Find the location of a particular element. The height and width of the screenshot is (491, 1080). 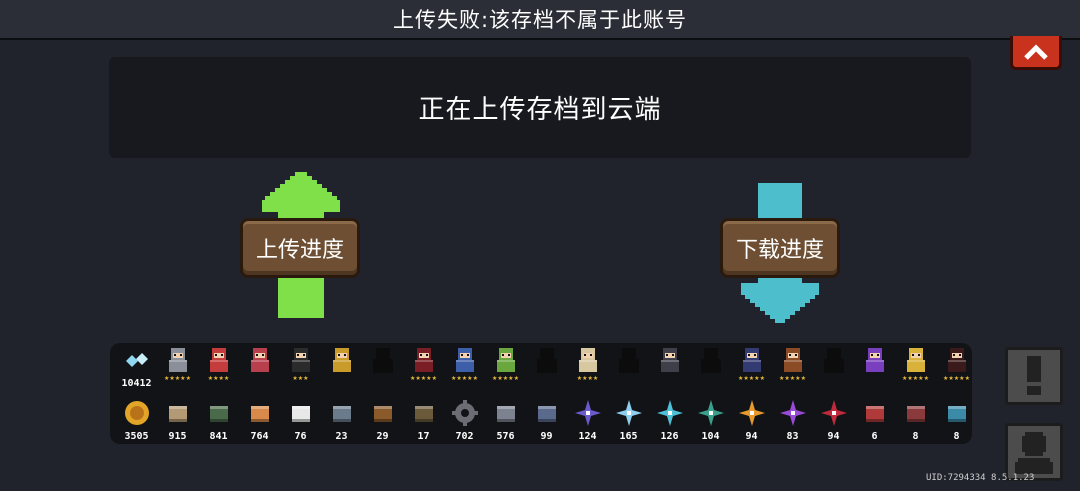

material-slot: 165 is located at coordinates (628, 420).